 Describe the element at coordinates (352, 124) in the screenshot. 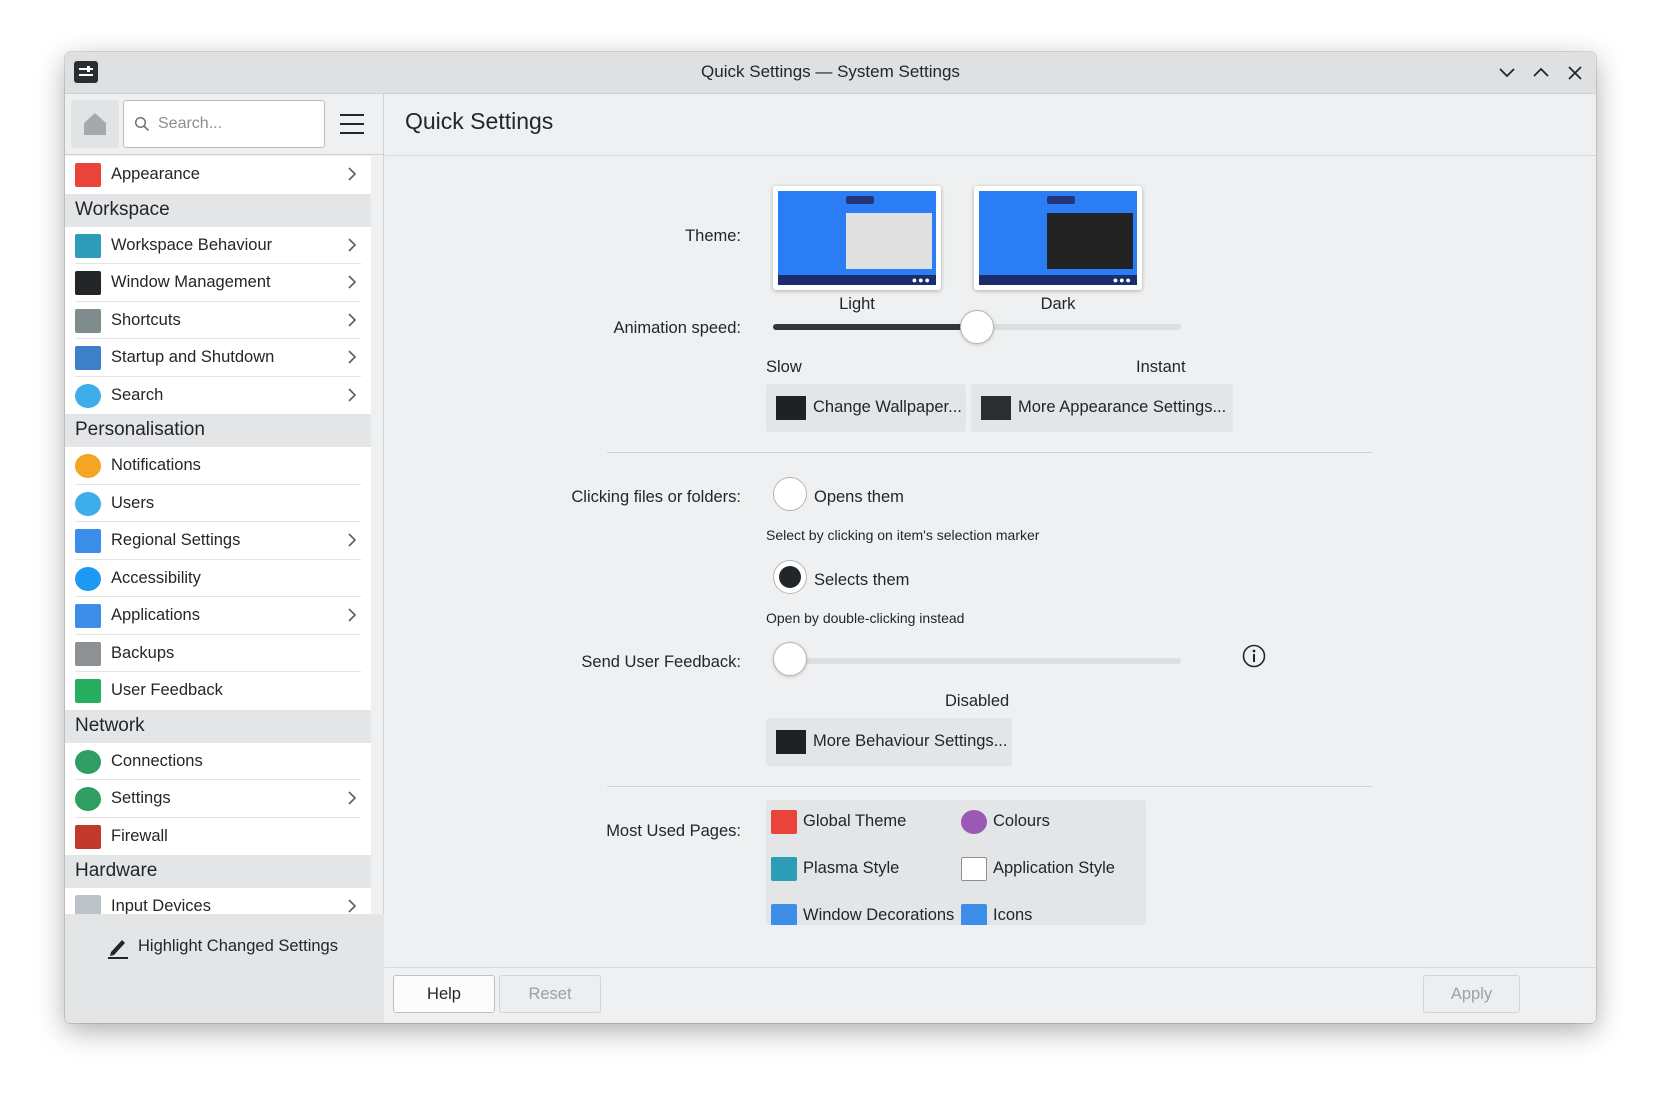

I see `hamburger-menu-button` at that location.